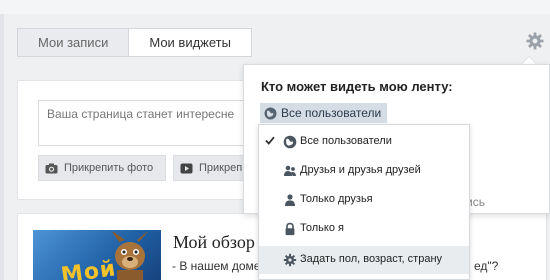  Describe the element at coordinates (290, 170) in the screenshot. I see `users-icon` at that location.